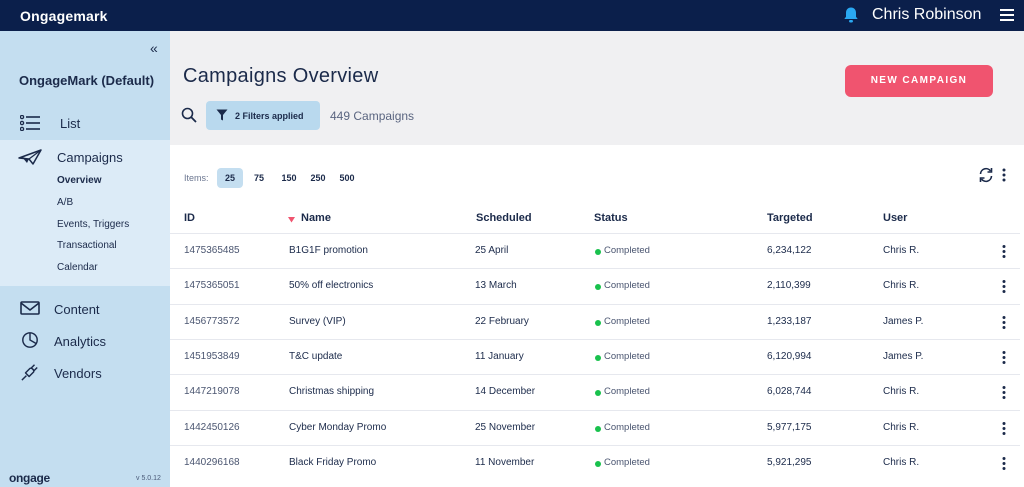  What do you see at coordinates (505, 462) in the screenshot?
I see `cell-scheduled: 11 November` at bounding box center [505, 462].